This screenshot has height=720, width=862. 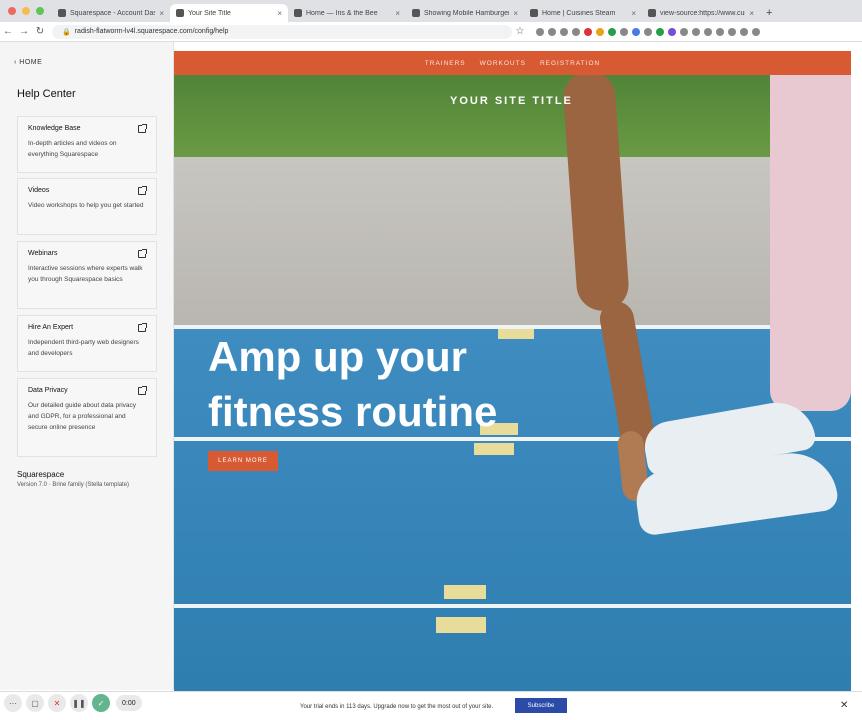 What do you see at coordinates (40, 31) in the screenshot?
I see `reload-icon: ↻` at bounding box center [40, 31].